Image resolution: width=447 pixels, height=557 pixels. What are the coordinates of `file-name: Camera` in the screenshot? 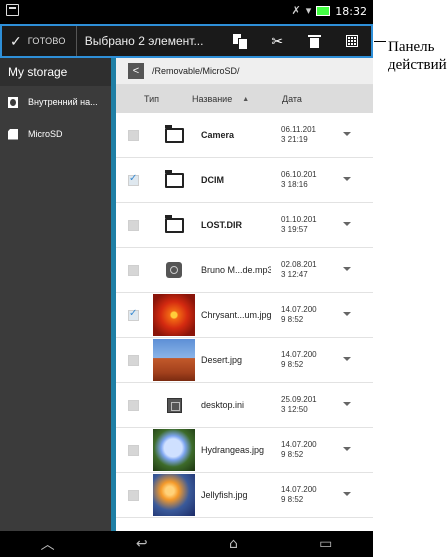 It's located at (218, 135).